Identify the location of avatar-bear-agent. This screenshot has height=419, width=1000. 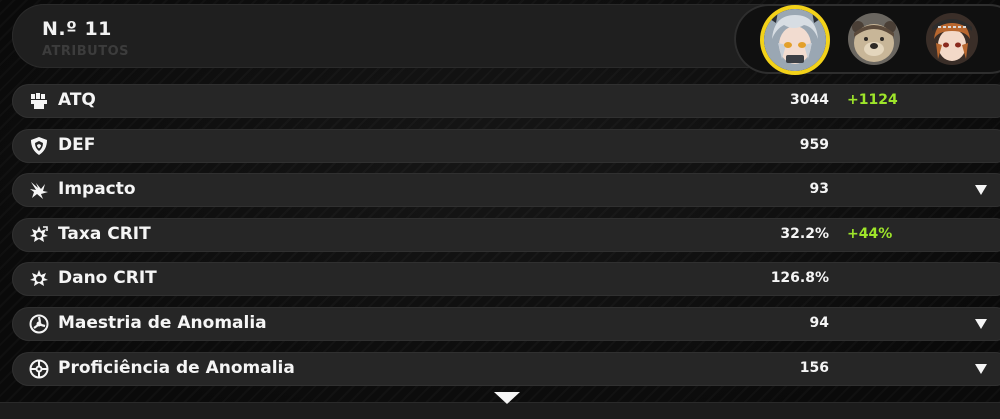
(874, 39).